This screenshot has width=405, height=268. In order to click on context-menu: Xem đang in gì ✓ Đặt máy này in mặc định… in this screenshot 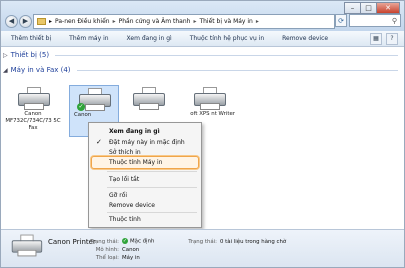, I will do `click(145, 175)`.